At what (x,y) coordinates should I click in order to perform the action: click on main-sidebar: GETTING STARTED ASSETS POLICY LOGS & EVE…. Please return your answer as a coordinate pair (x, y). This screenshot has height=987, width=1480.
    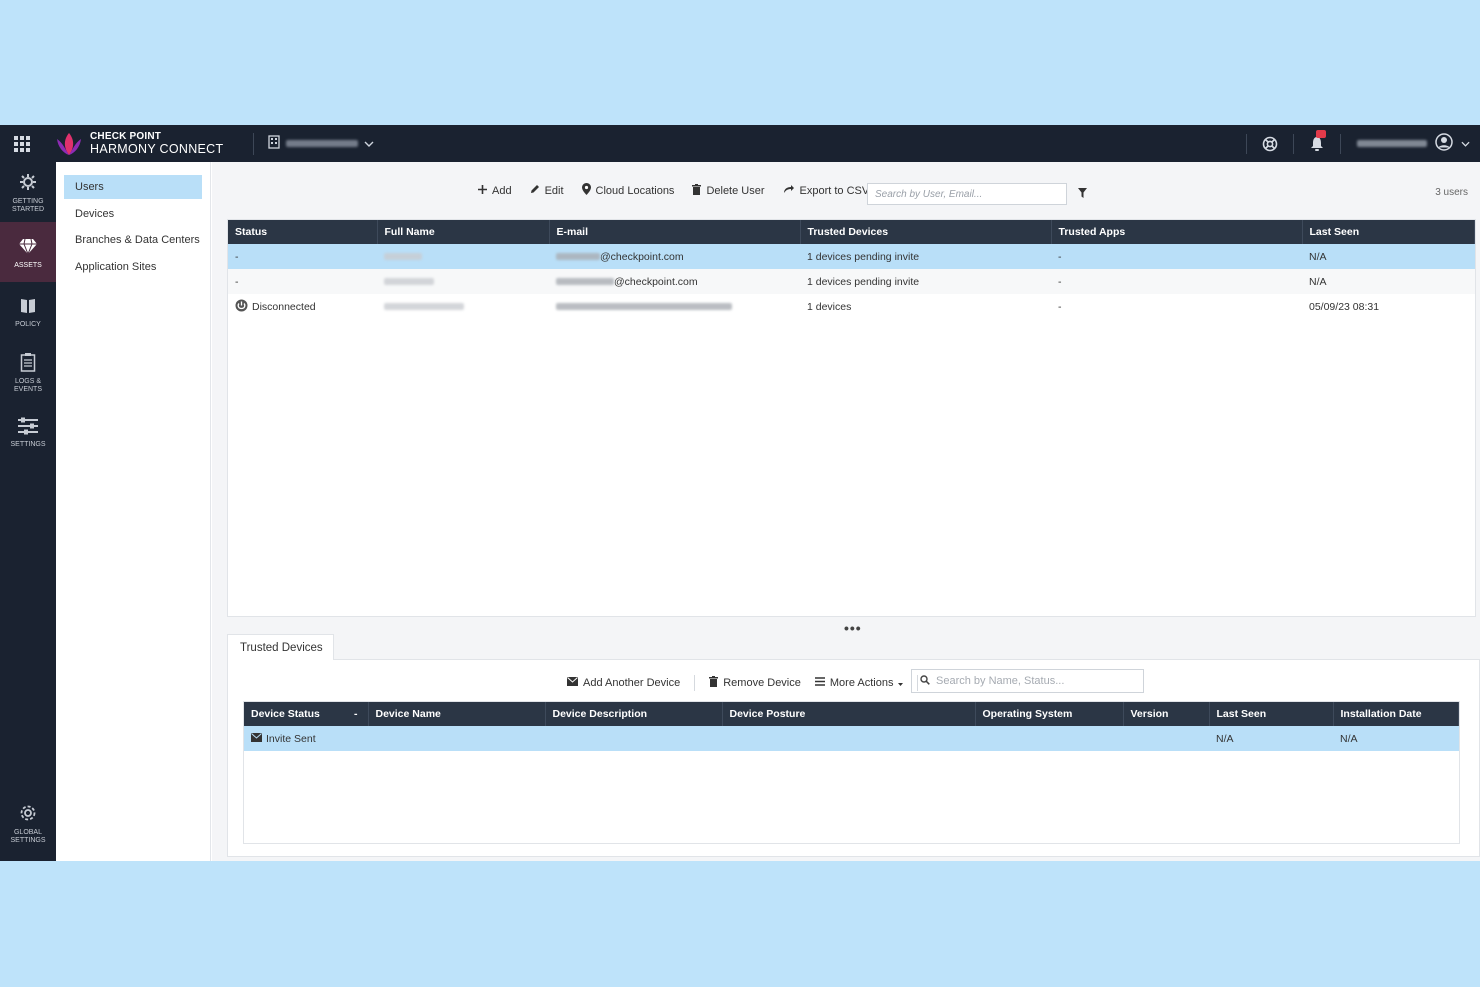
    Looking at the image, I should click on (28, 511).